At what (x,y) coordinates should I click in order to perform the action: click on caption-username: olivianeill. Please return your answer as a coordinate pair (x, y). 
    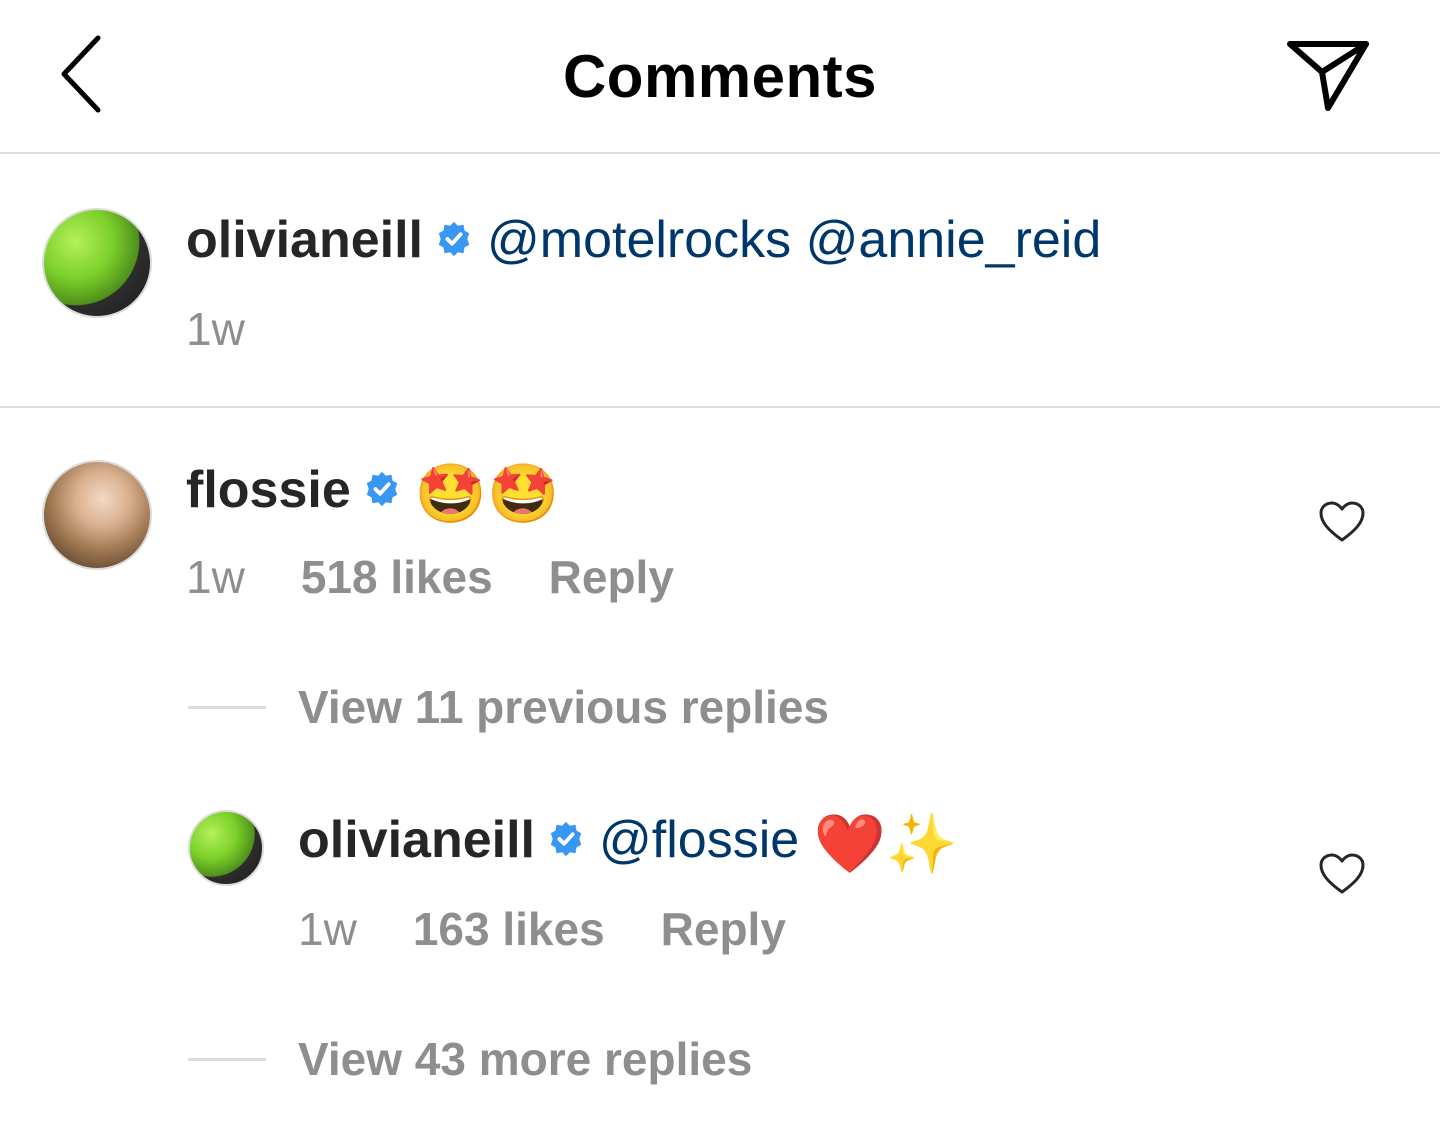
    Looking at the image, I should click on (304, 240).